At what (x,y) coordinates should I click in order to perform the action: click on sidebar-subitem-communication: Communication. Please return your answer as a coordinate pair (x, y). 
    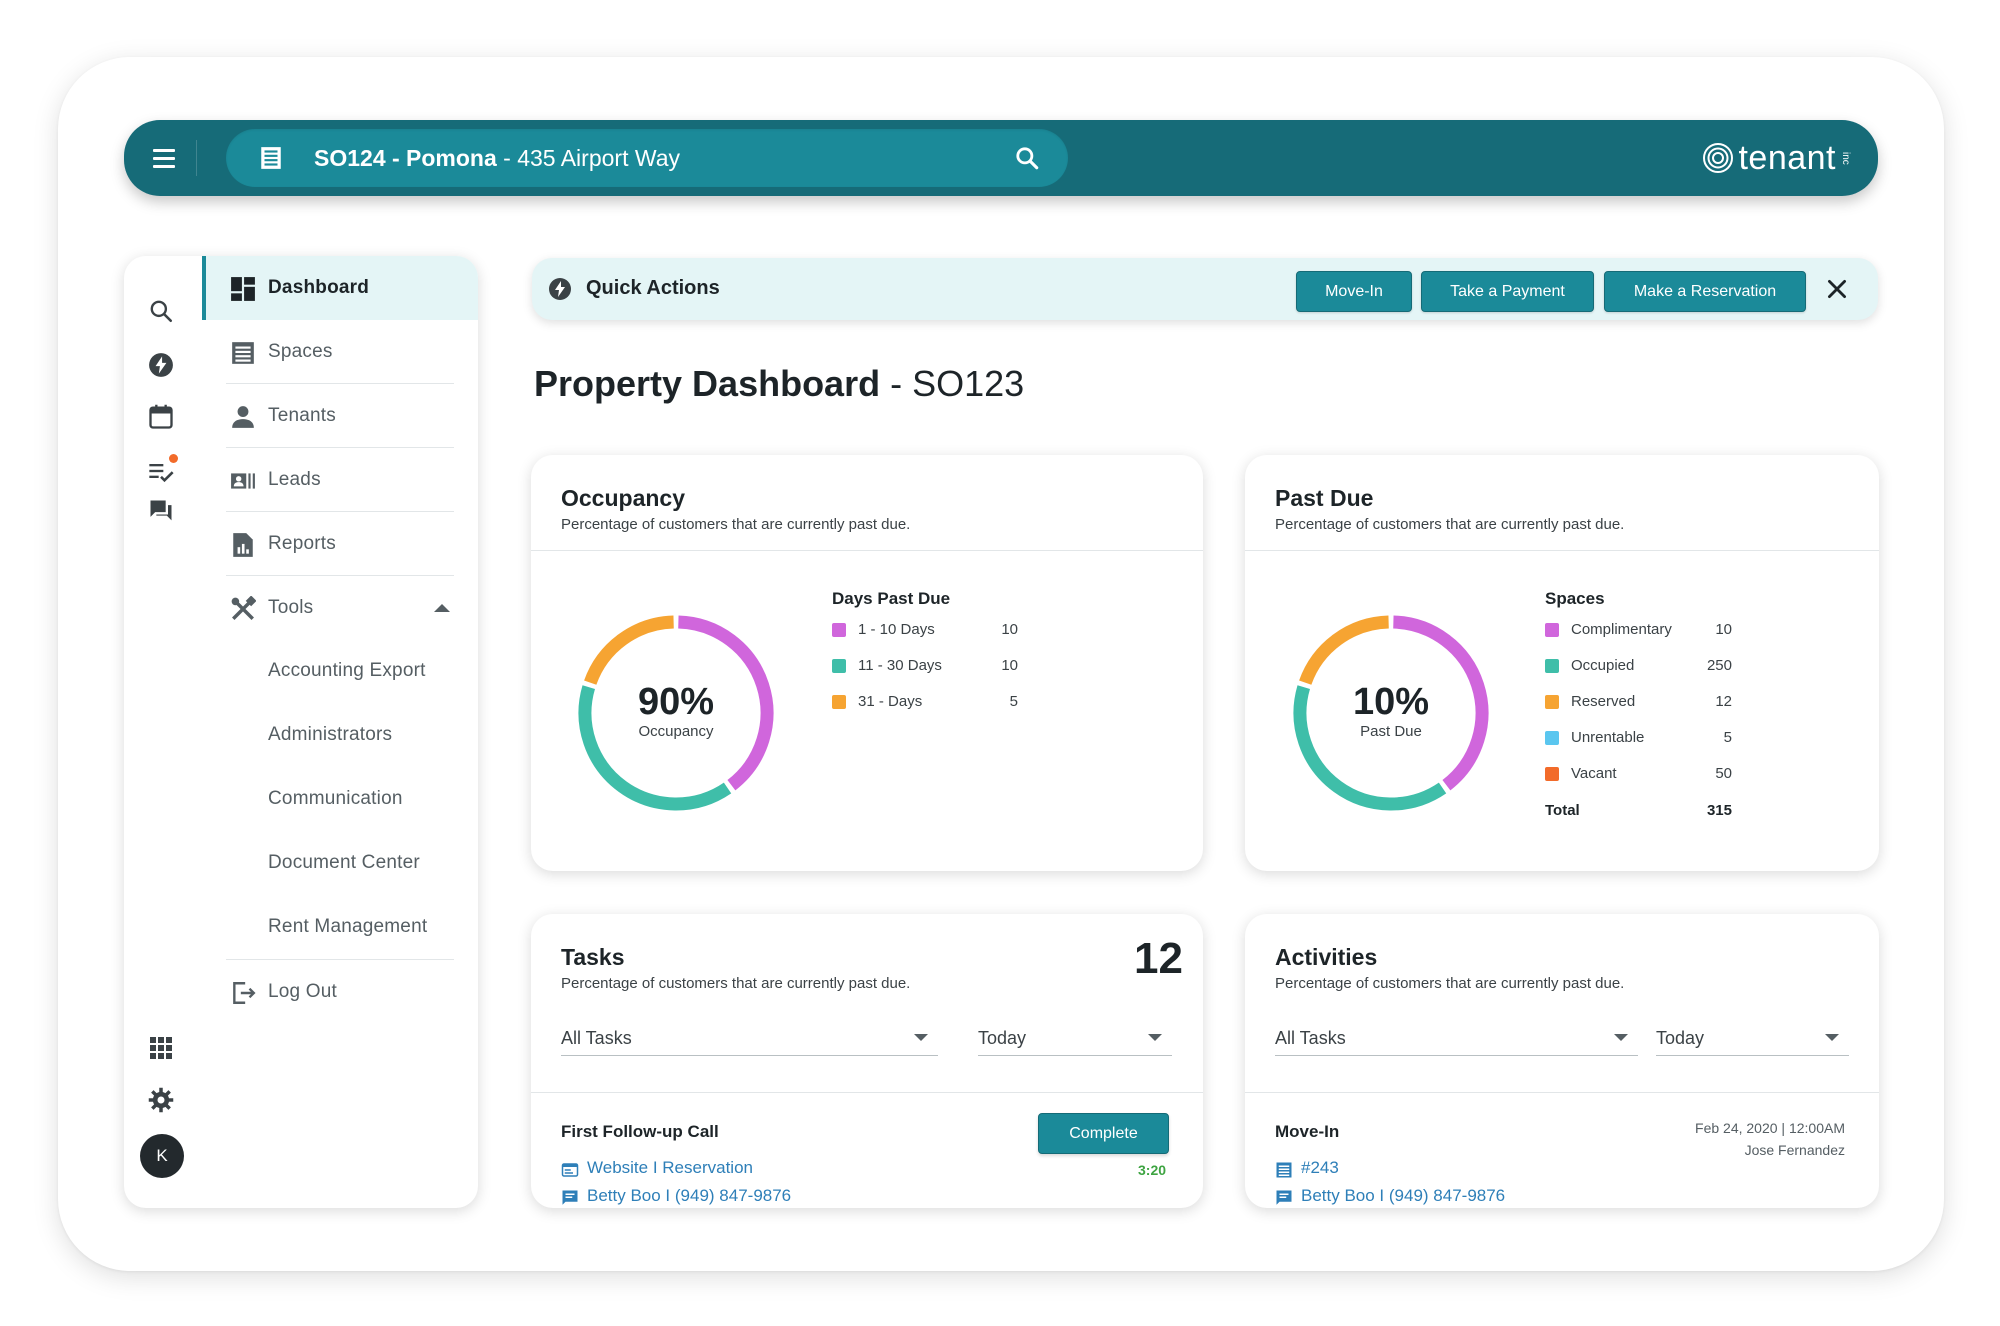
    Looking at the image, I should click on (340, 800).